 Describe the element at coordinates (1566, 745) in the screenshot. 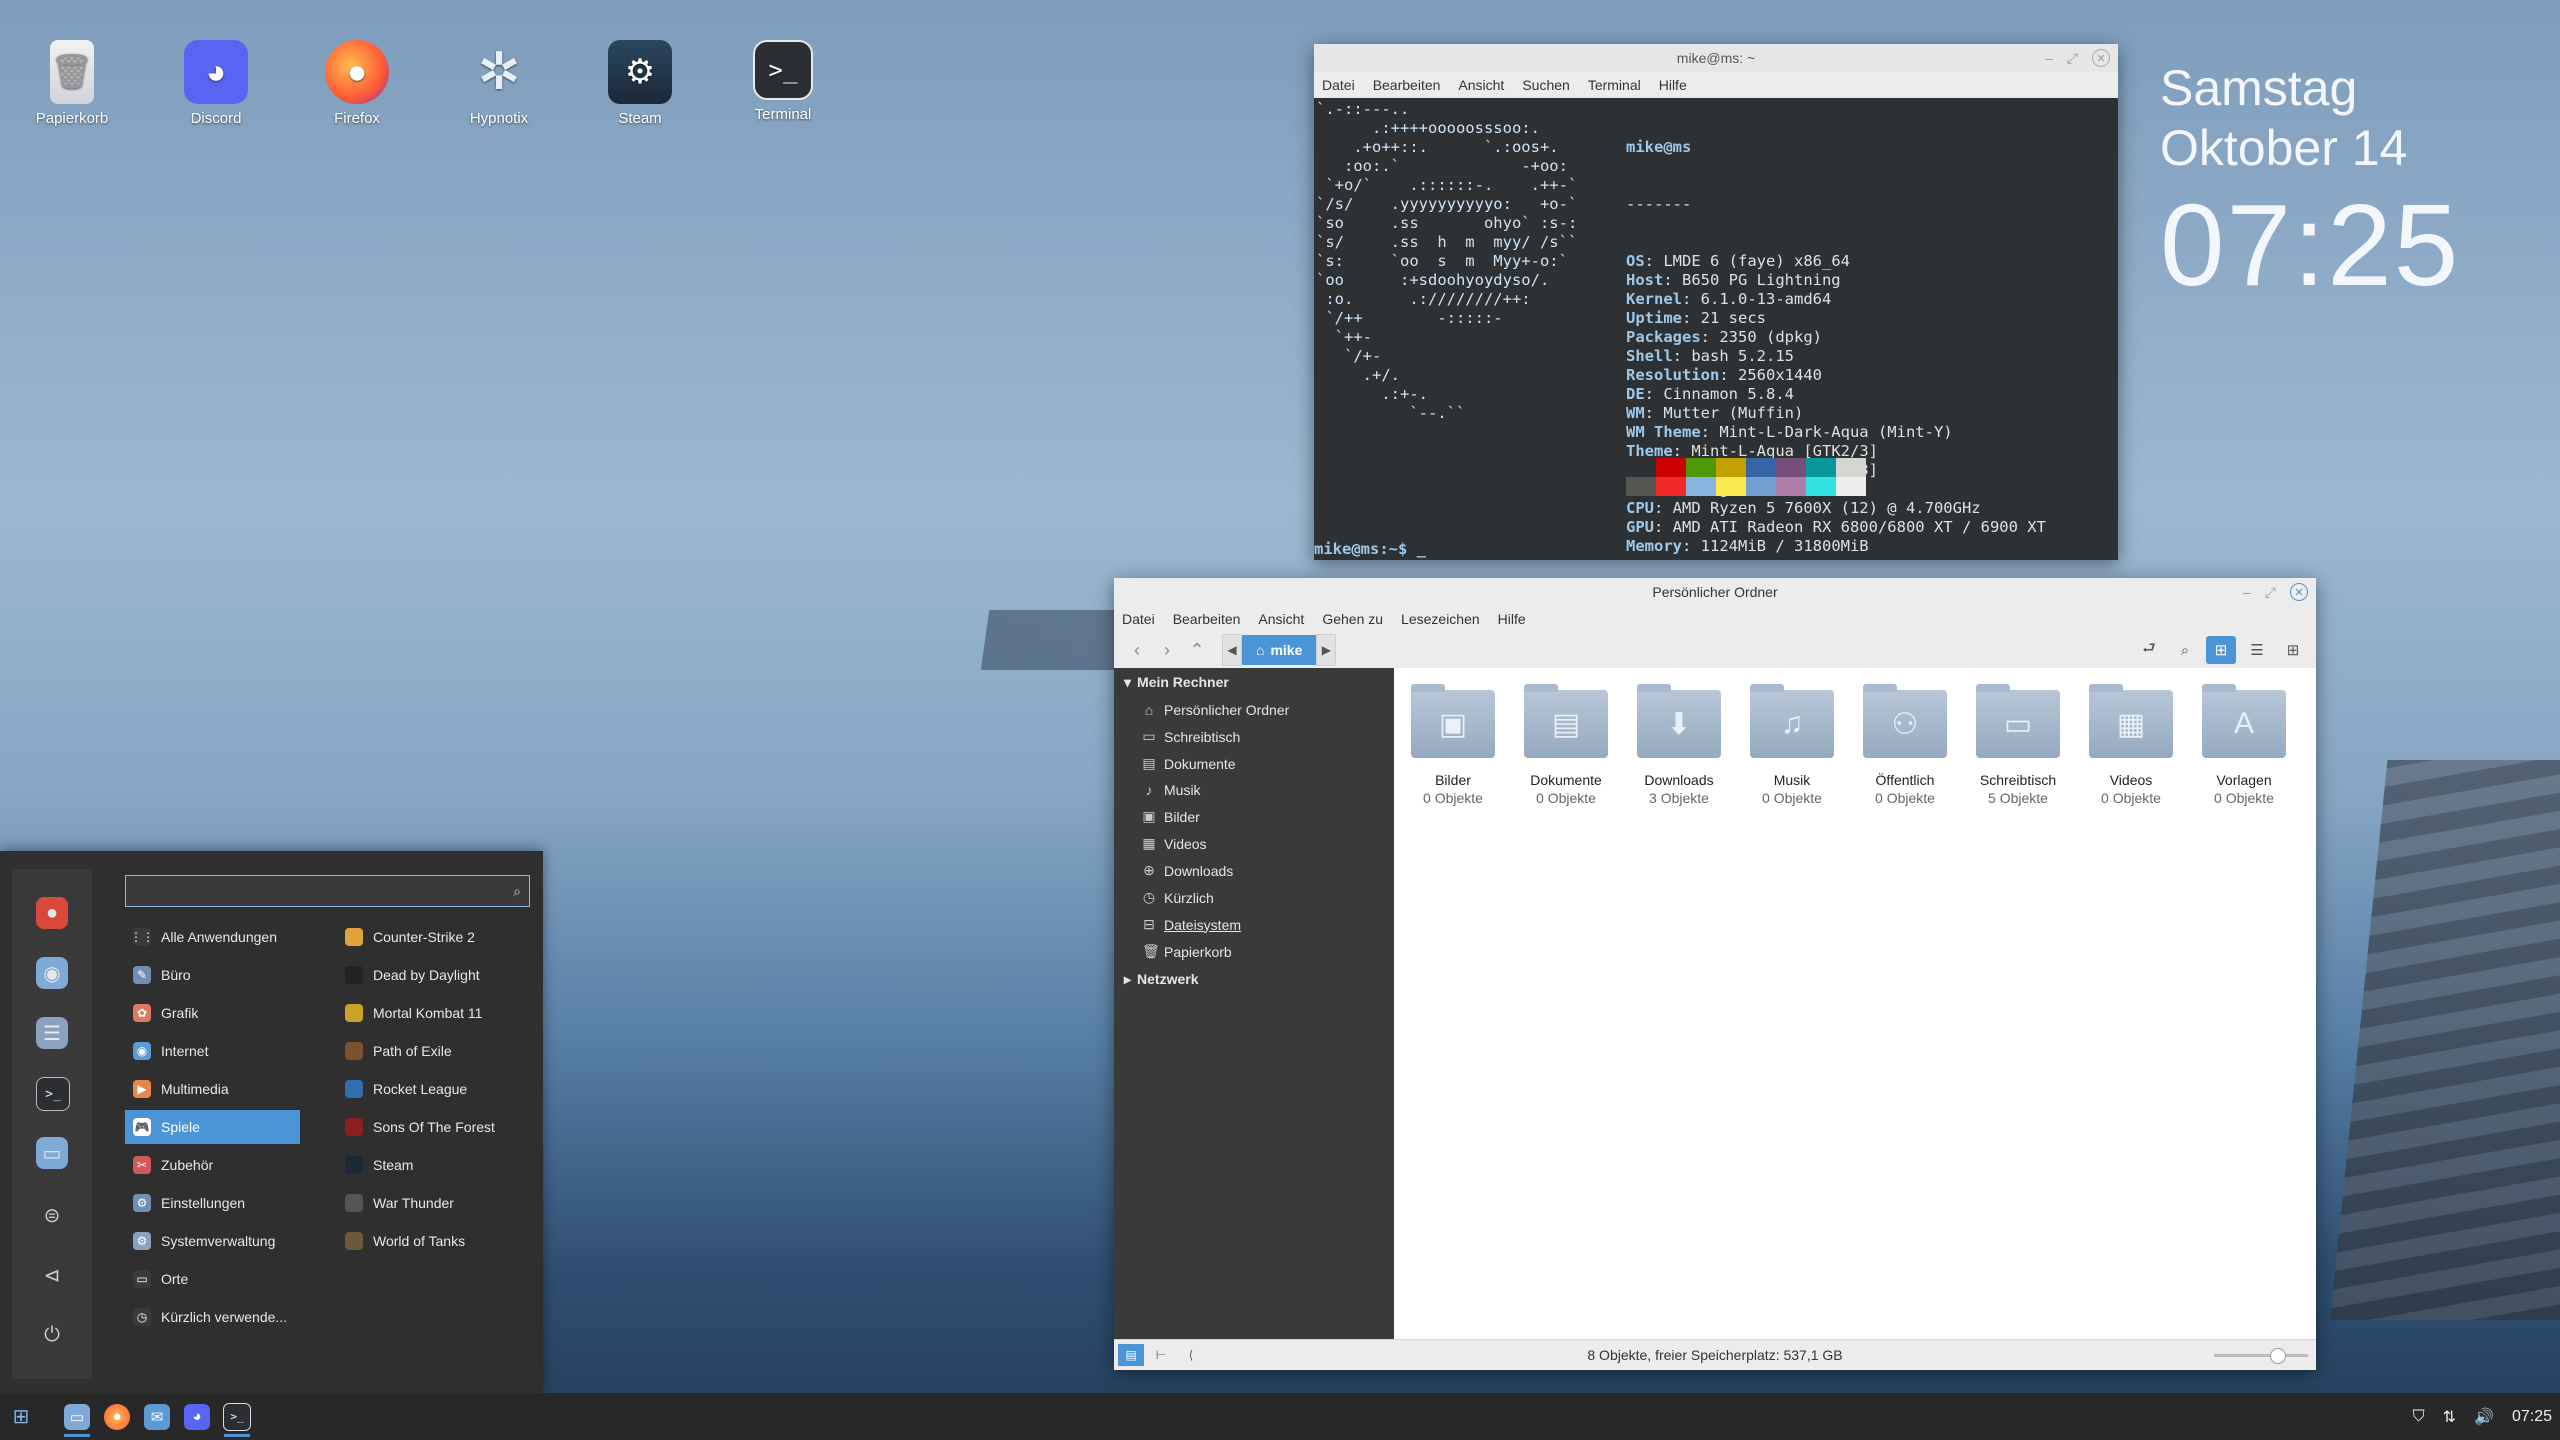

I see `folder-item: ▤ Dokumente 0 Objekte` at that location.